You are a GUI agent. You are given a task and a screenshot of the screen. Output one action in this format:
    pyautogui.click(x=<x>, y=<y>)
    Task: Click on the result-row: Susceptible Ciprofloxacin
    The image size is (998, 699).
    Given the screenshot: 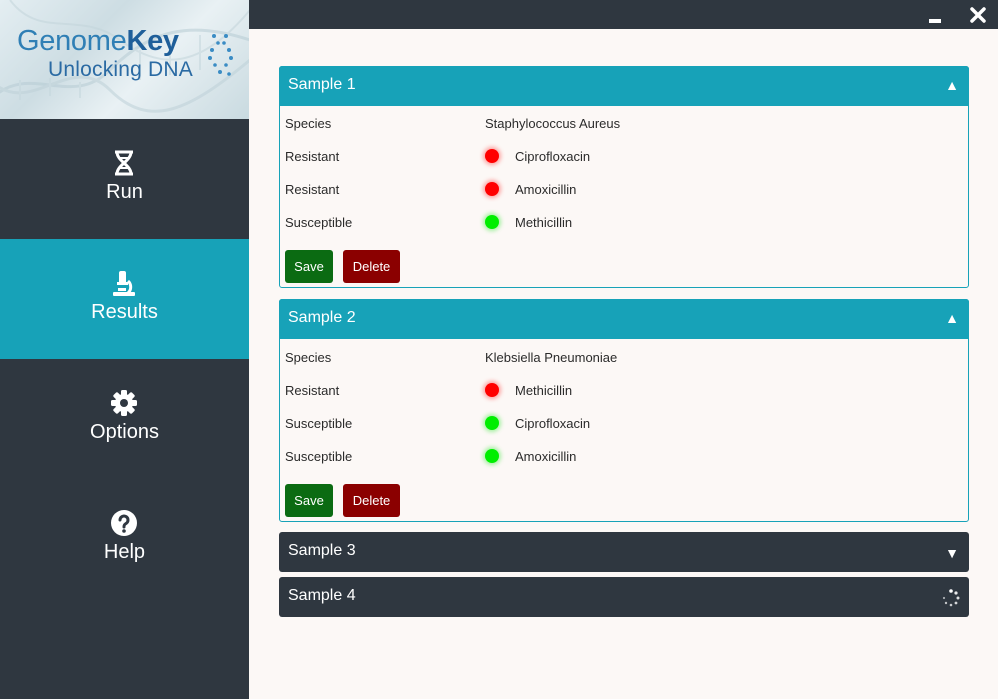 What is the action you would take?
    pyautogui.click(x=620, y=424)
    